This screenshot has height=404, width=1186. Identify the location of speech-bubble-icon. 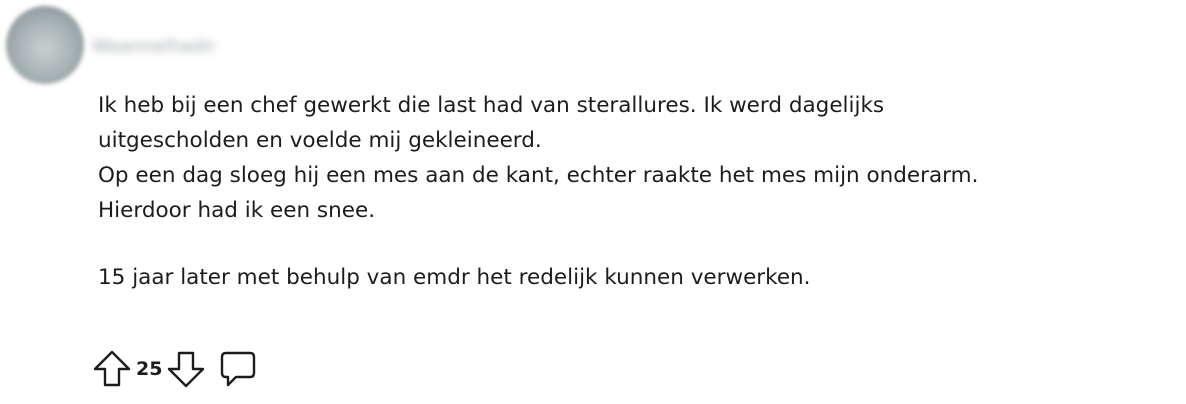
(238, 369).